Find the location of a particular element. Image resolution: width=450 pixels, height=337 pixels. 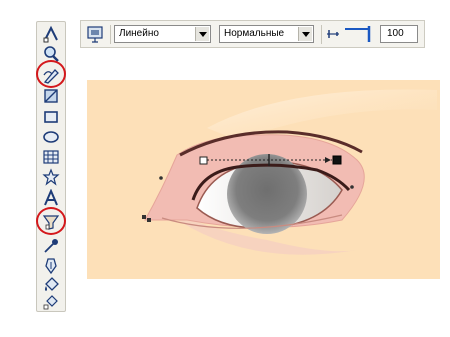

merge-mode-value: Нормальные is located at coordinates (254, 33).